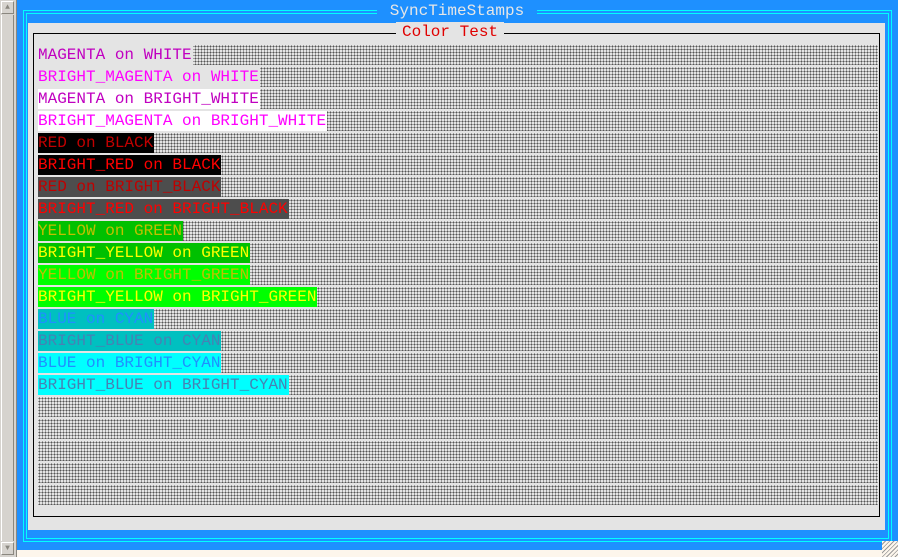  Describe the element at coordinates (163, 385) in the screenshot. I see `color-sample-label: BRIGHT_BLUE on BRIGHT_CYAN` at that location.